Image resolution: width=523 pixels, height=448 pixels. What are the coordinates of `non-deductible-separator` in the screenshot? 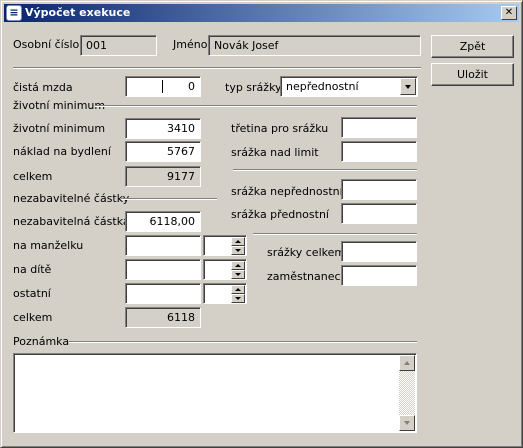 It's located at (169, 199).